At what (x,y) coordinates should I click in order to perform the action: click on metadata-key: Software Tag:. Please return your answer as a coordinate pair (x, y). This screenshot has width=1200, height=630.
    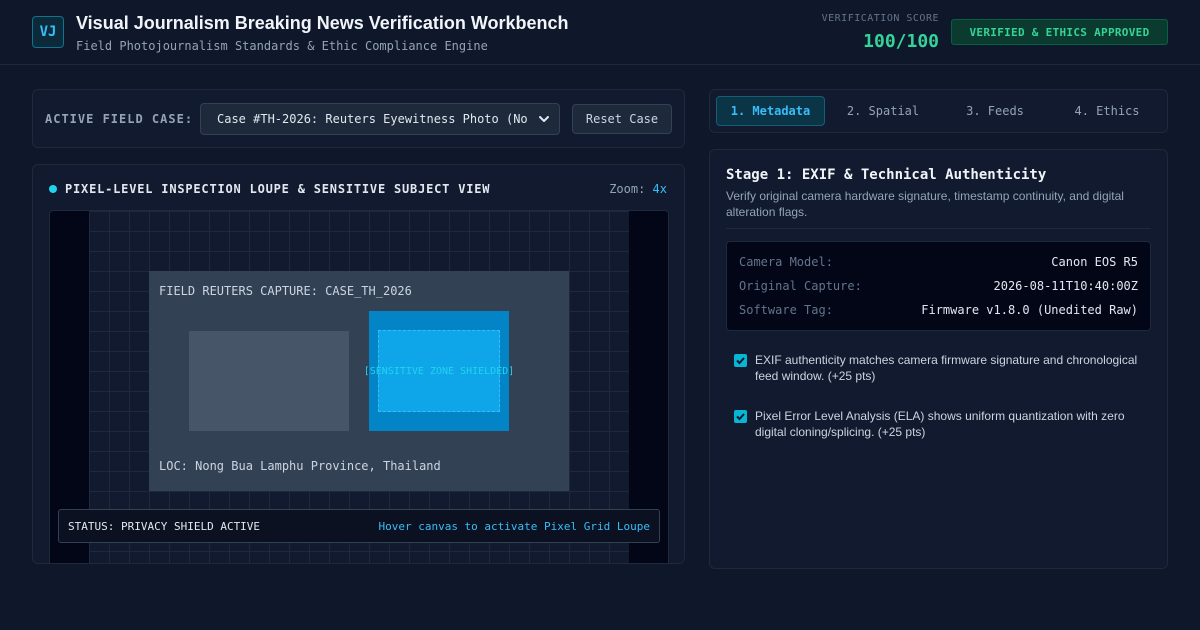
    Looking at the image, I should click on (786, 310).